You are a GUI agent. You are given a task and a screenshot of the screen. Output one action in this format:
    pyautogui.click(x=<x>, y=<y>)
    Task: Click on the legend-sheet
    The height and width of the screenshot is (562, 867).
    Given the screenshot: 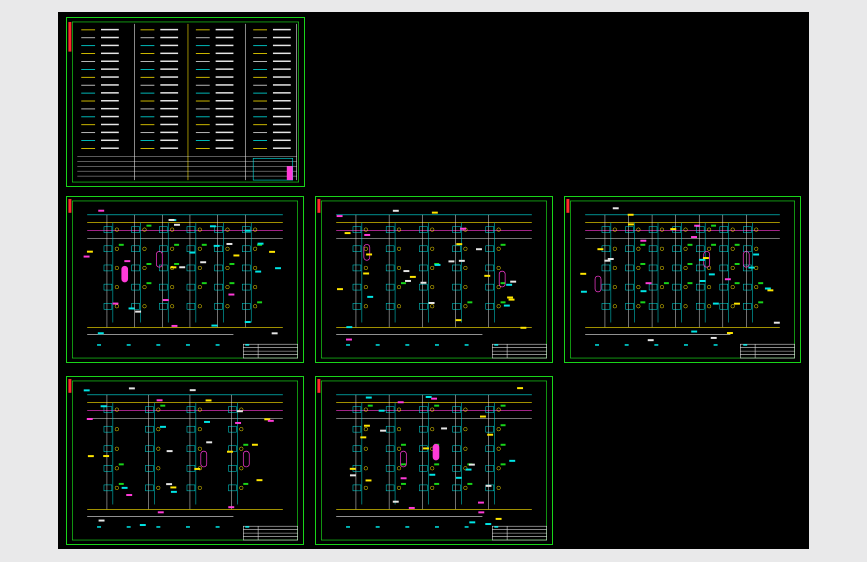 What is the action you would take?
    pyautogui.click(x=185, y=102)
    